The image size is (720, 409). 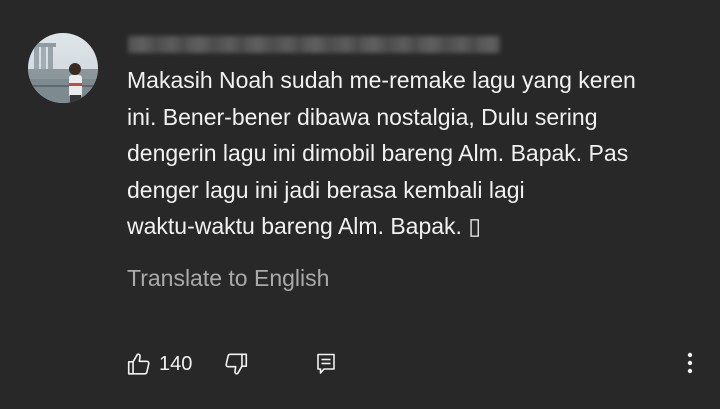 I want to click on avatar-image, so click(x=63, y=68).